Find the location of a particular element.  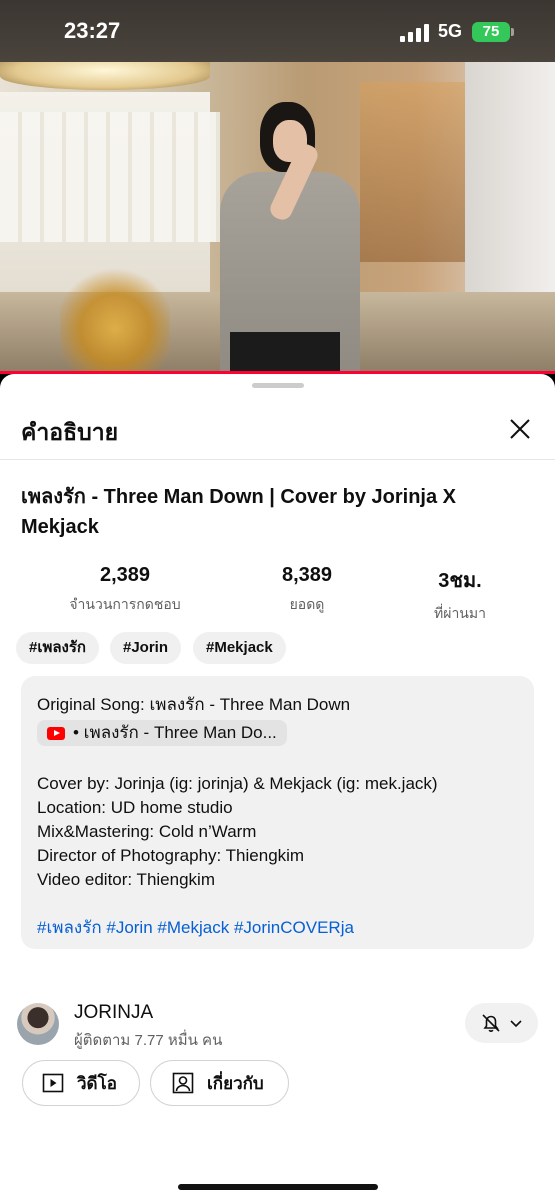

signal-icon is located at coordinates (415, 33).